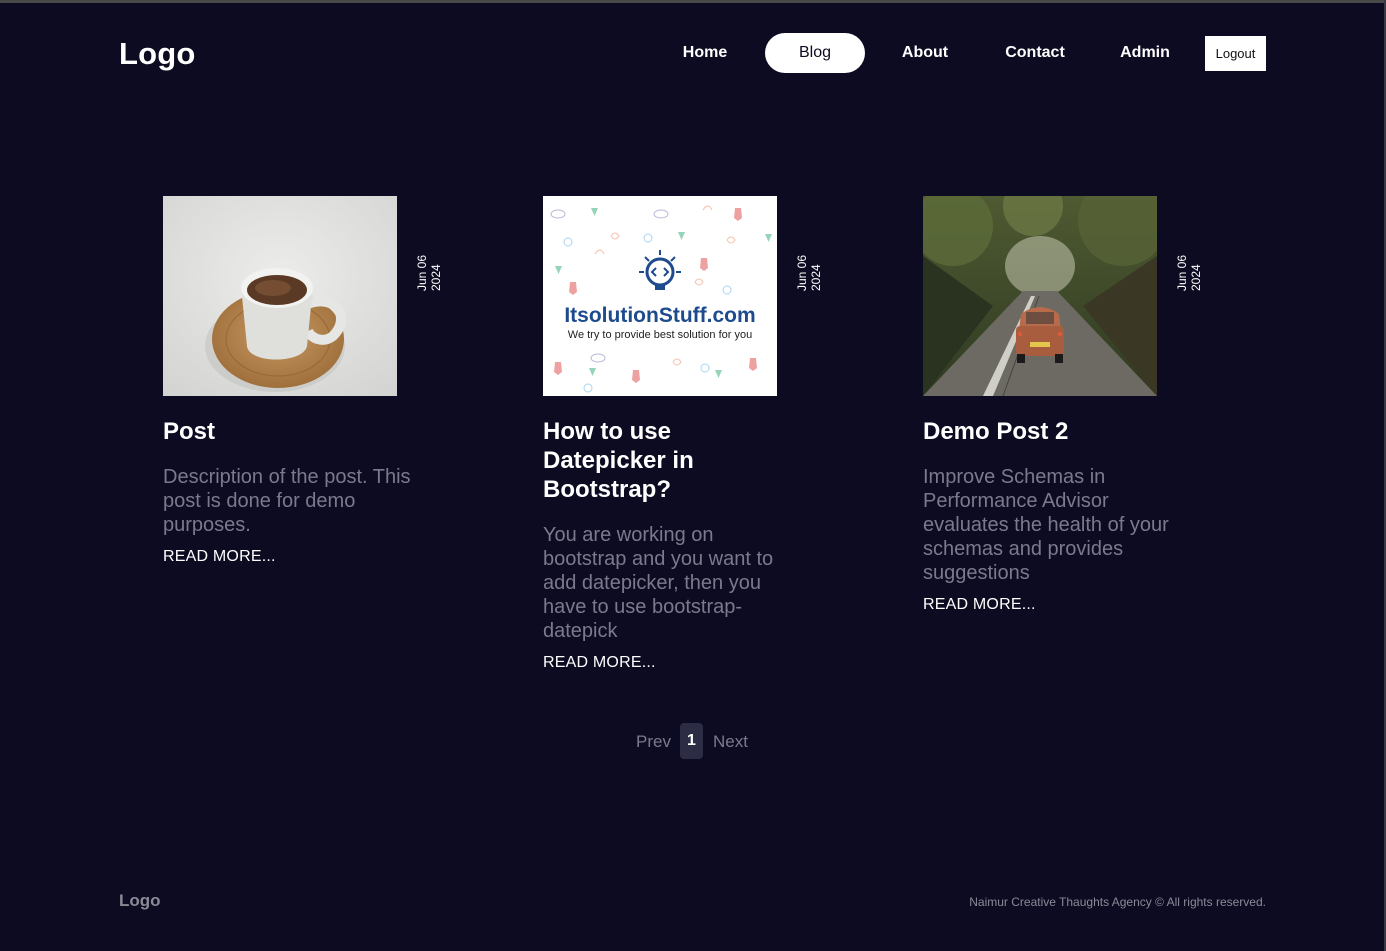 This screenshot has width=1386, height=951. I want to click on post-title: Demo Post 2, so click(1048, 431).